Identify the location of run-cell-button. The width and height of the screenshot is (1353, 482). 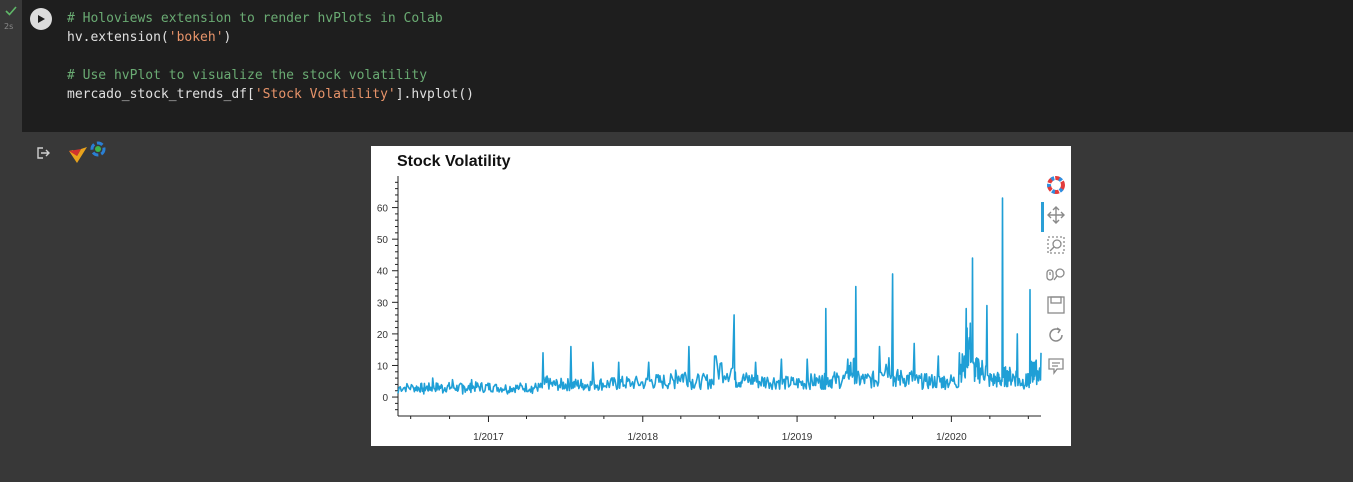
(41, 19).